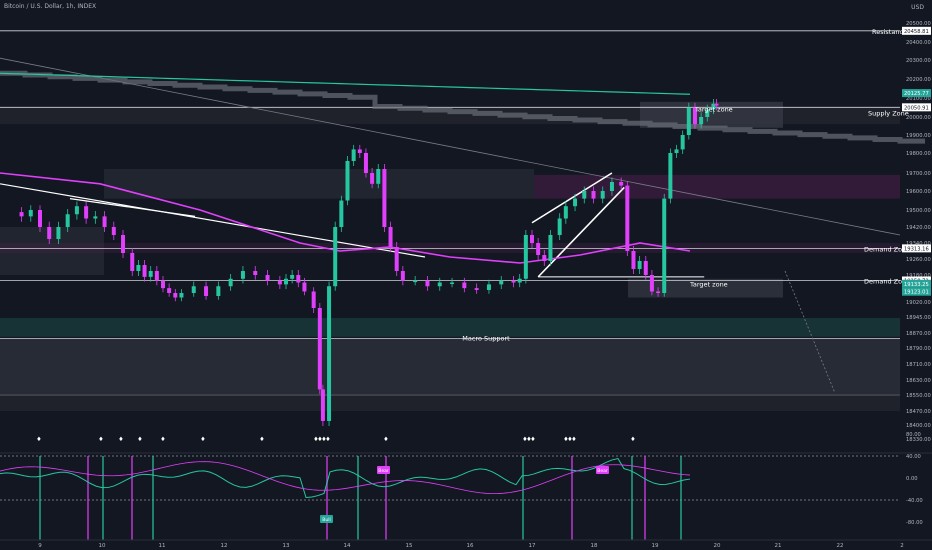  I want to click on price-tick: 20200.00, so click(918, 80).